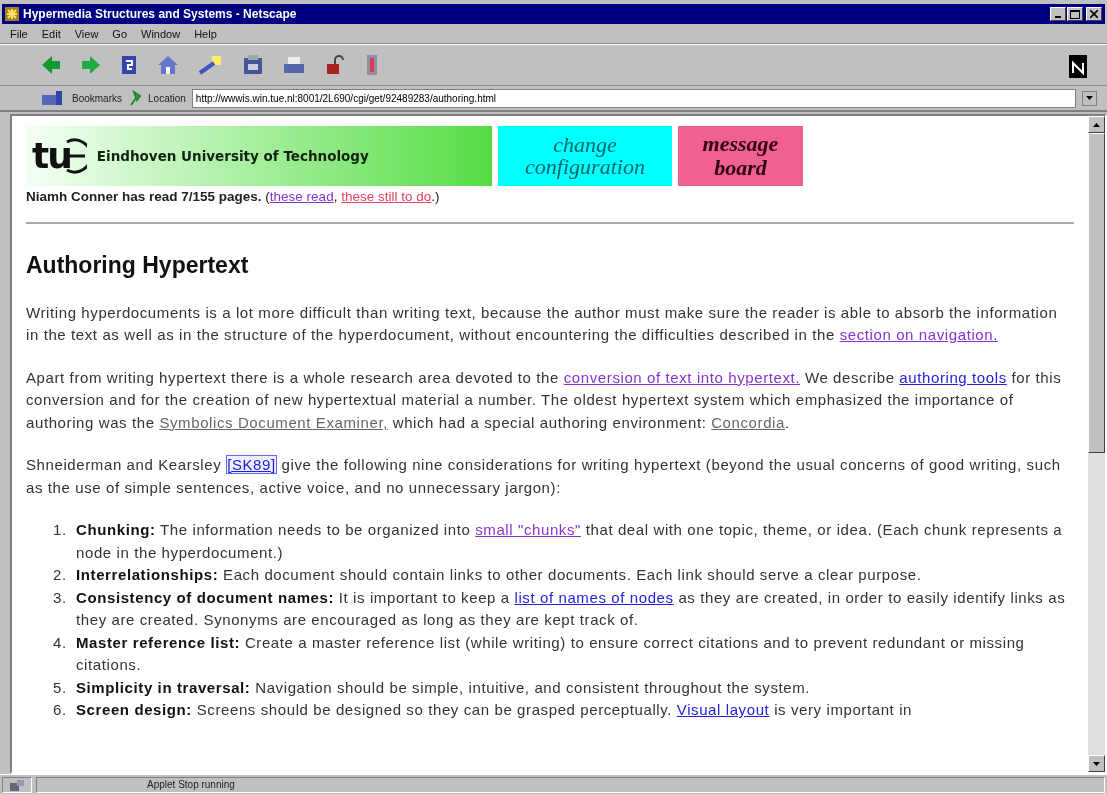 This screenshot has height=794, width=1107. Describe the element at coordinates (59, 156) in the screenshot. I see `logo: tu` at that location.